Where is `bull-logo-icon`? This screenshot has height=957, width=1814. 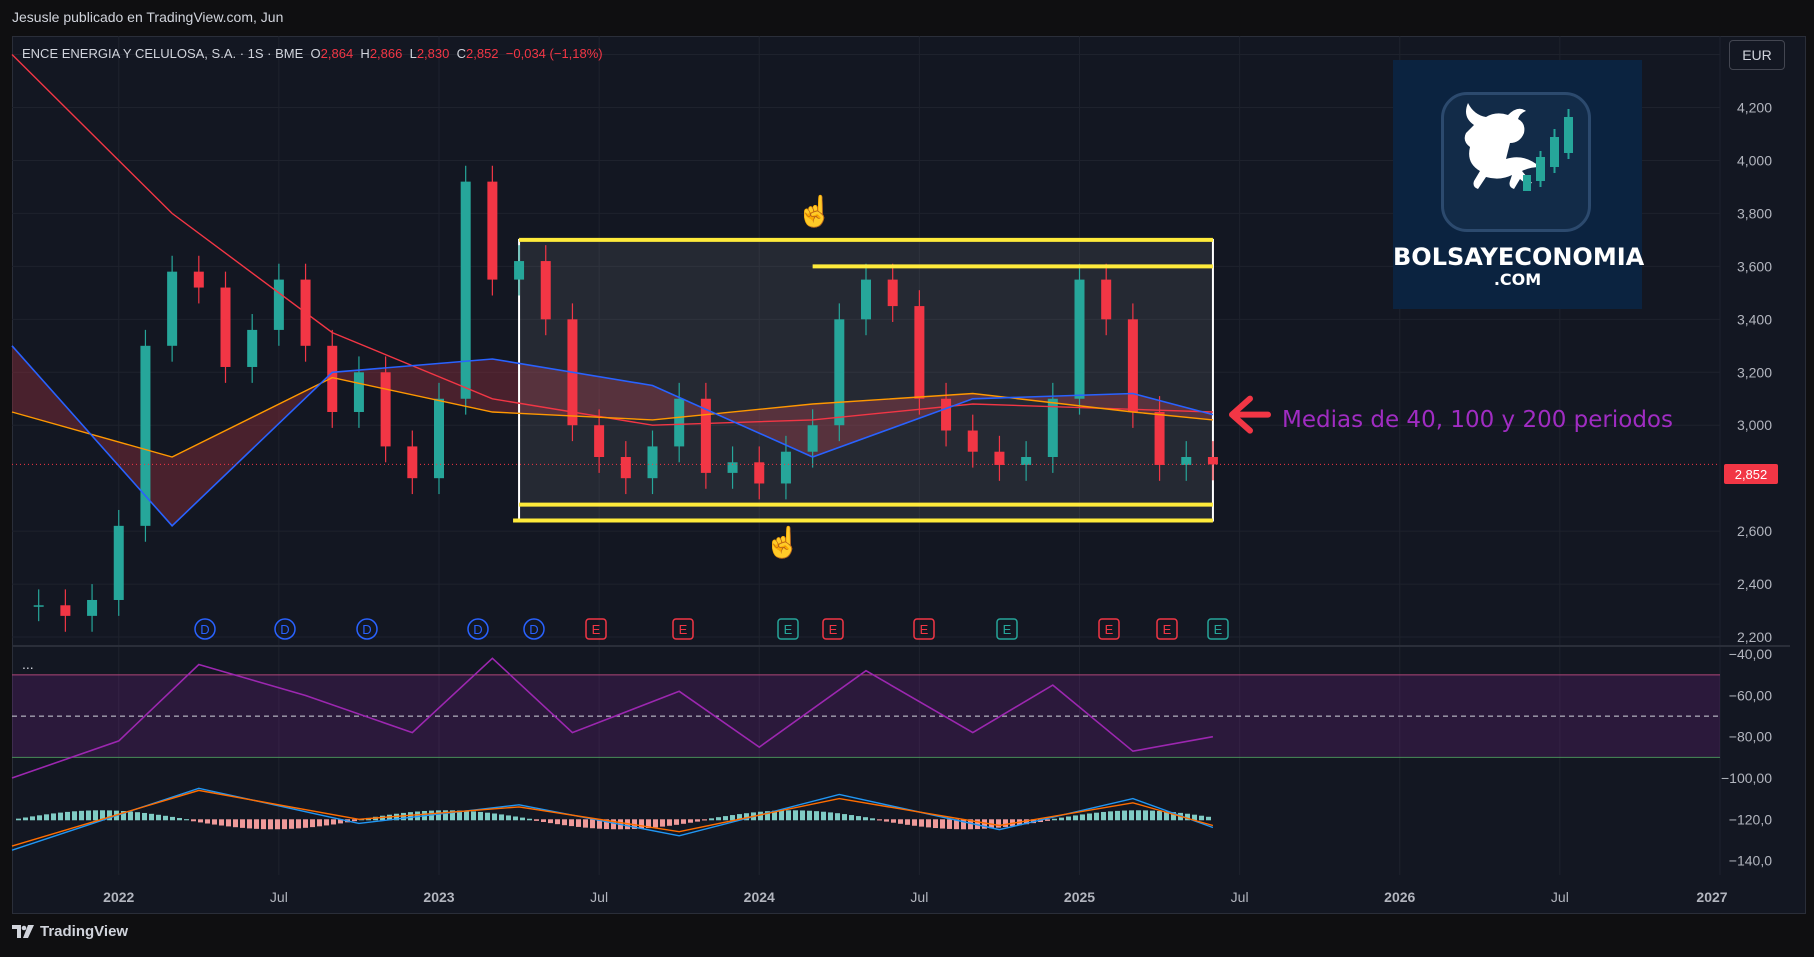 bull-logo-icon is located at coordinates (1518, 147).